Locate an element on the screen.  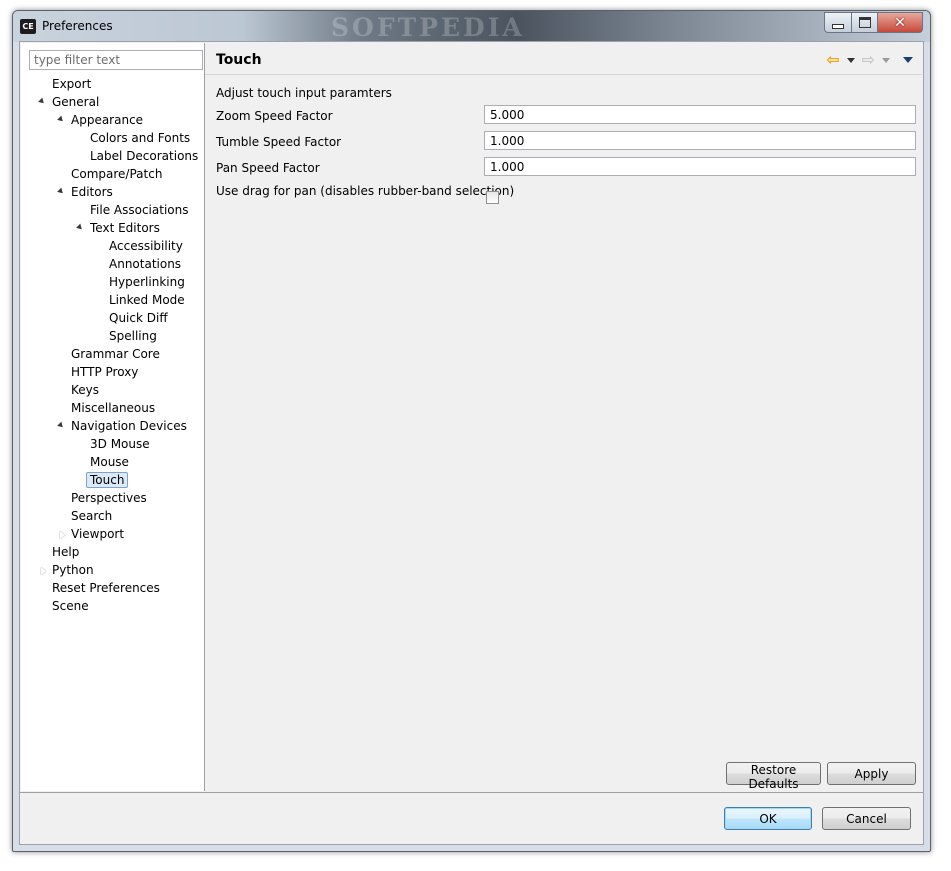
cancel-button: Cancel is located at coordinates (866, 818).